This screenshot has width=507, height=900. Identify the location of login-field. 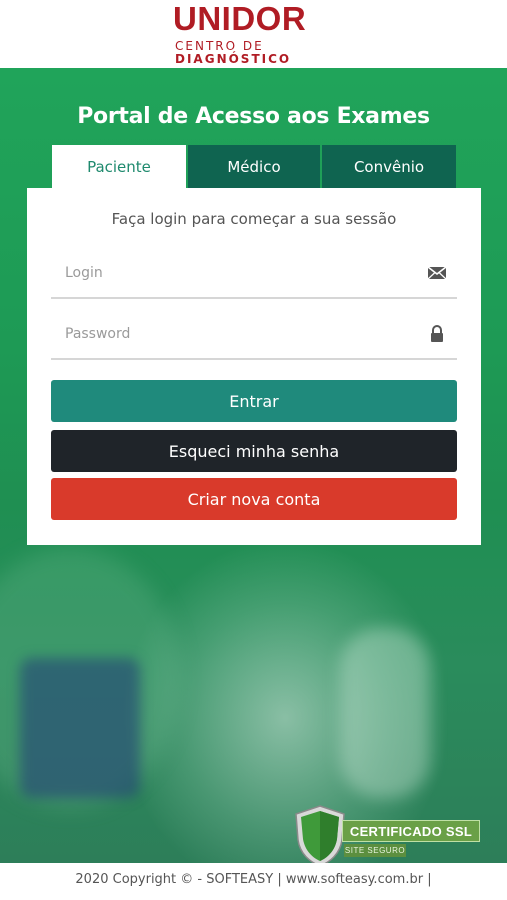
(254, 275).